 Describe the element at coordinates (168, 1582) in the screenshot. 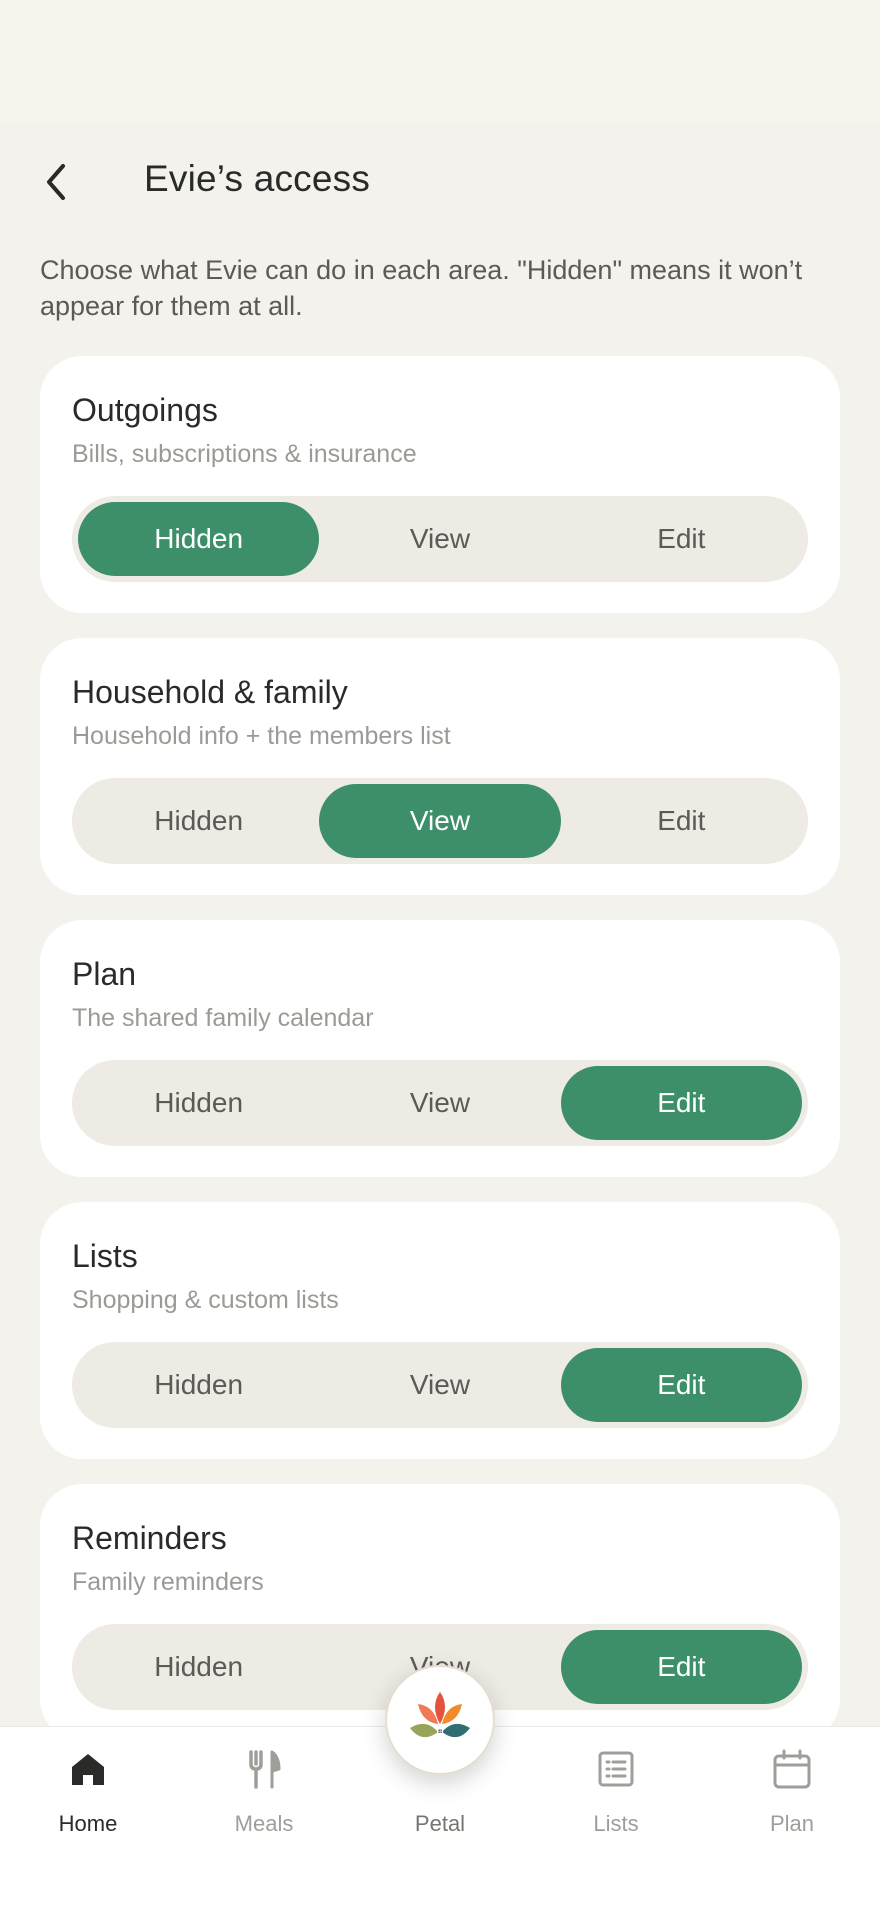

I see `card-subtitle: Family reminders` at that location.